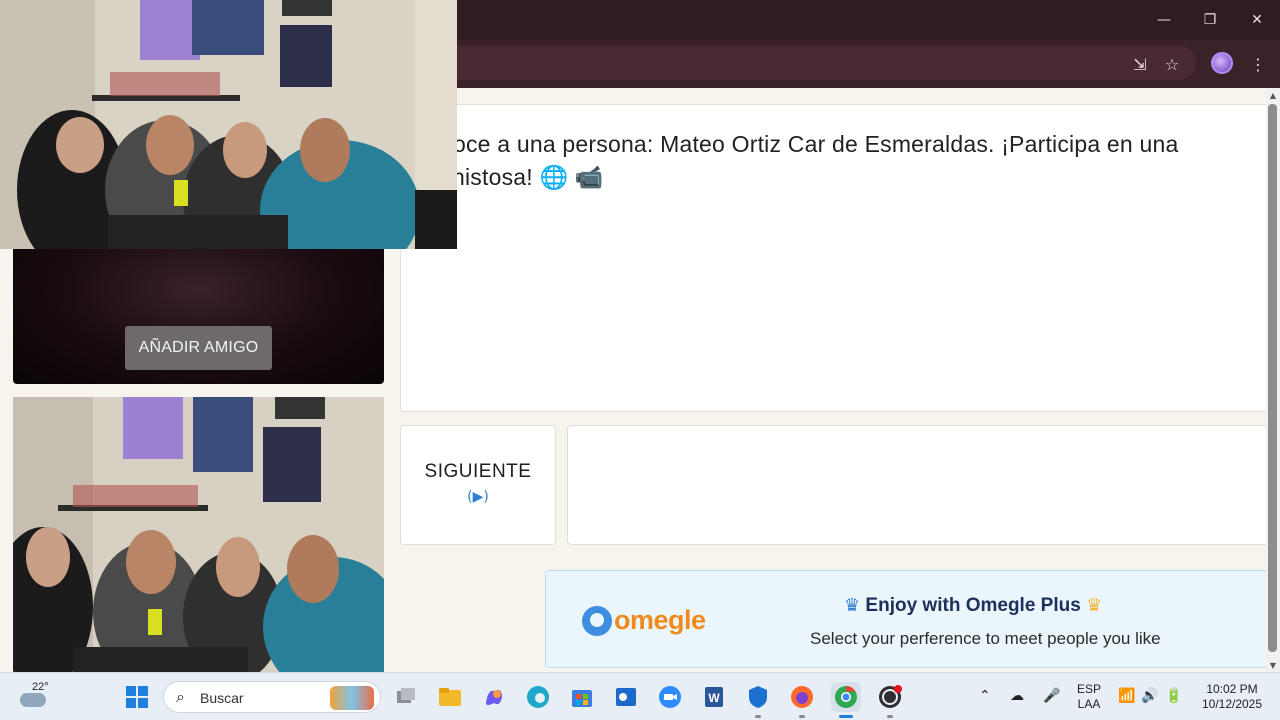 Image resolution: width=1280 pixels, height=720 pixels. What do you see at coordinates (1222, 63) in the screenshot?
I see `profile-avatar` at bounding box center [1222, 63].